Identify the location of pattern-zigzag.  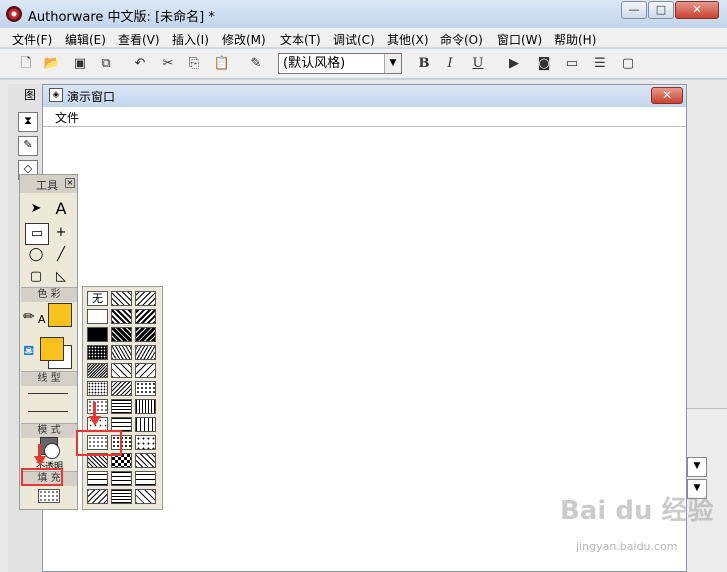
(121, 388).